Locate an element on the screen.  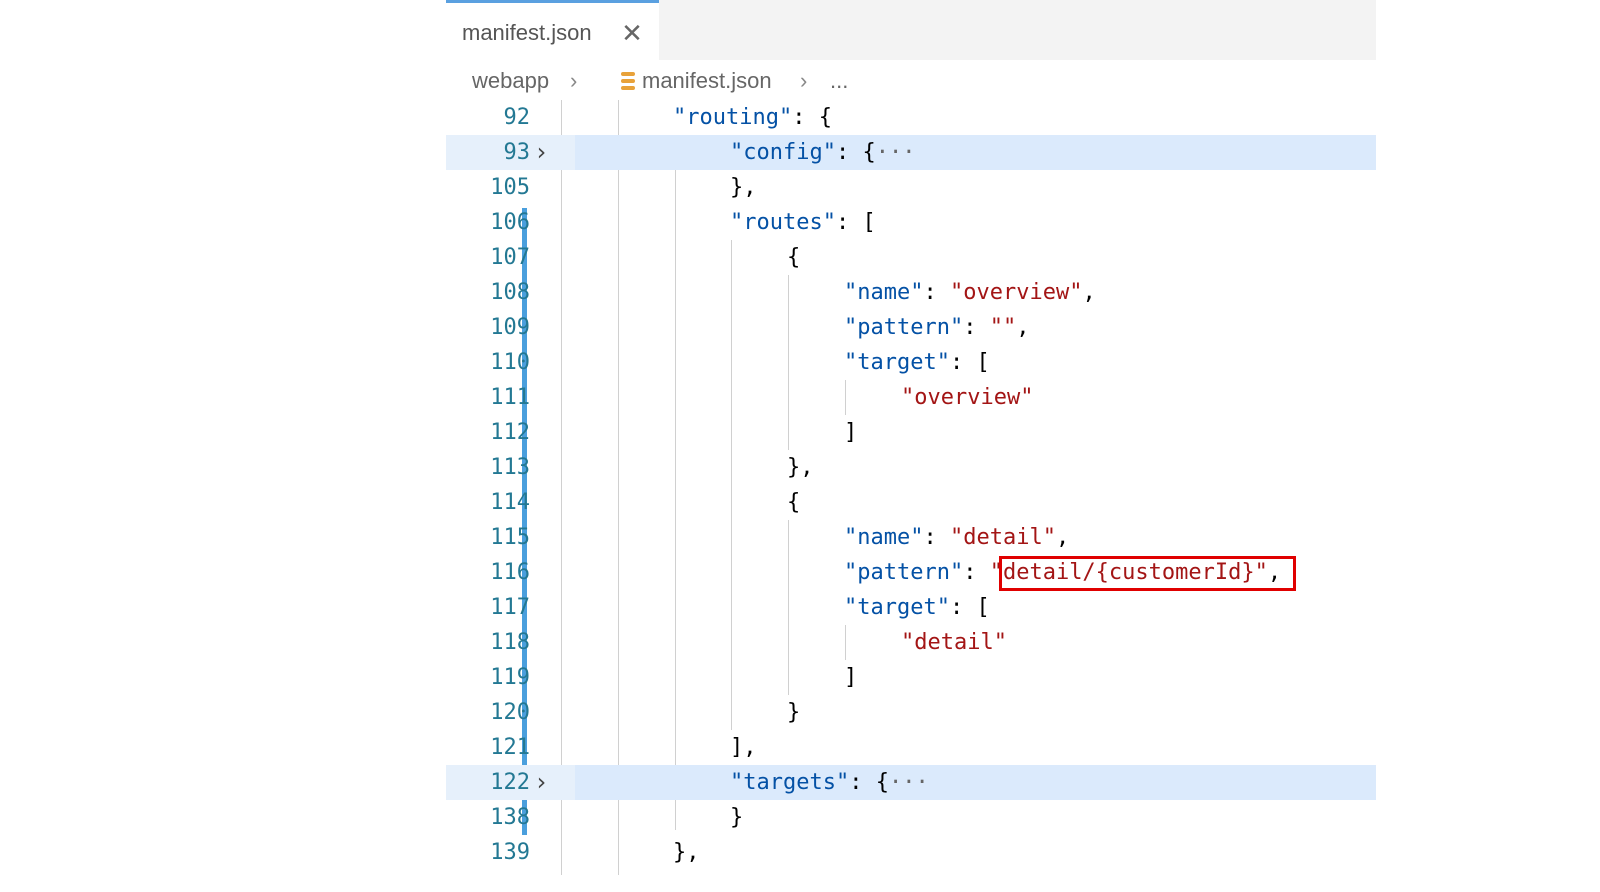
json-file-icon is located at coordinates (628, 81).